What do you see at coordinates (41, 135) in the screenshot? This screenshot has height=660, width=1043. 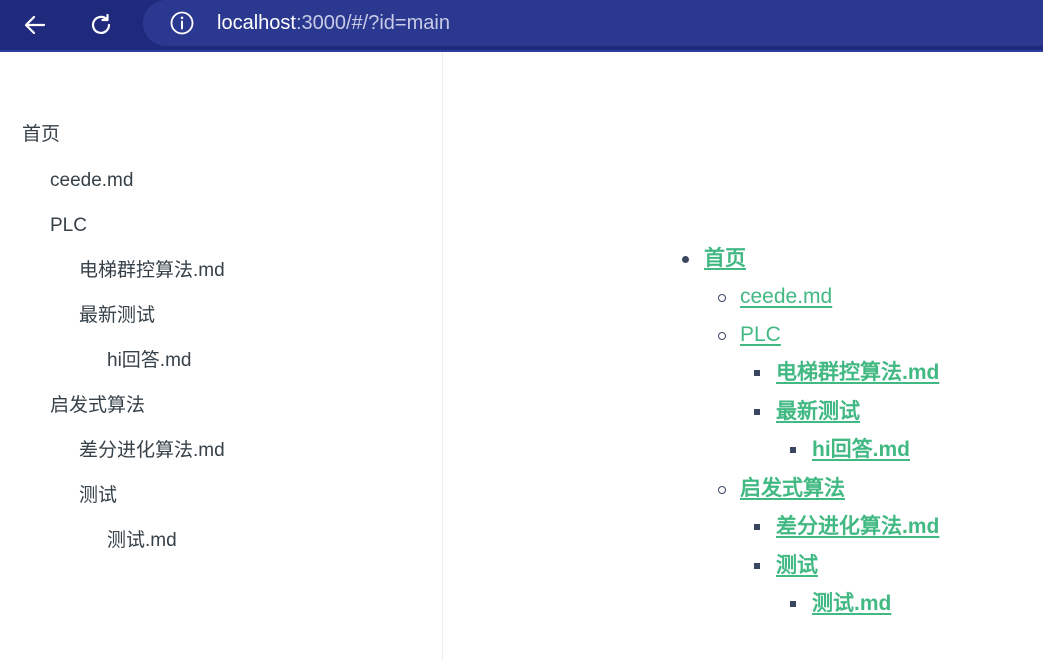 I see `sidebar-item-home: 首页` at bounding box center [41, 135].